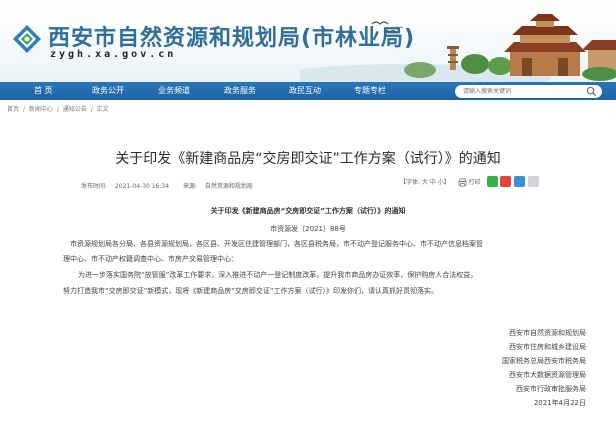  What do you see at coordinates (370, 91) in the screenshot?
I see `nav-item-special-topics: 专题专栏` at bounding box center [370, 91].